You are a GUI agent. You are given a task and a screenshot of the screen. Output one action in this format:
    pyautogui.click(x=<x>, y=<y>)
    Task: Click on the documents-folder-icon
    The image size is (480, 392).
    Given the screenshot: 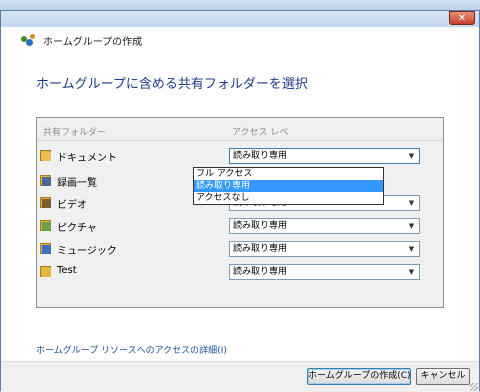 What is the action you would take?
    pyautogui.click(x=46, y=155)
    